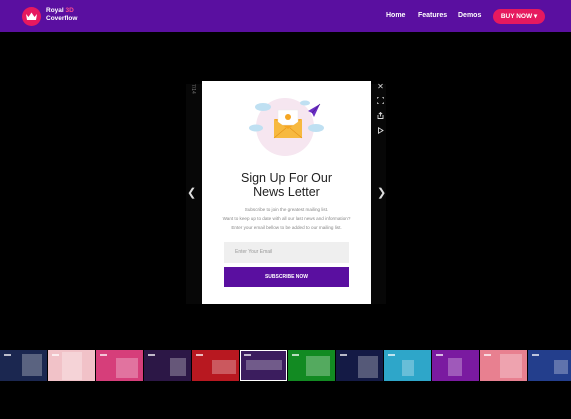  What do you see at coordinates (395, 15) in the screenshot?
I see `nav-home: Home` at bounding box center [395, 15].